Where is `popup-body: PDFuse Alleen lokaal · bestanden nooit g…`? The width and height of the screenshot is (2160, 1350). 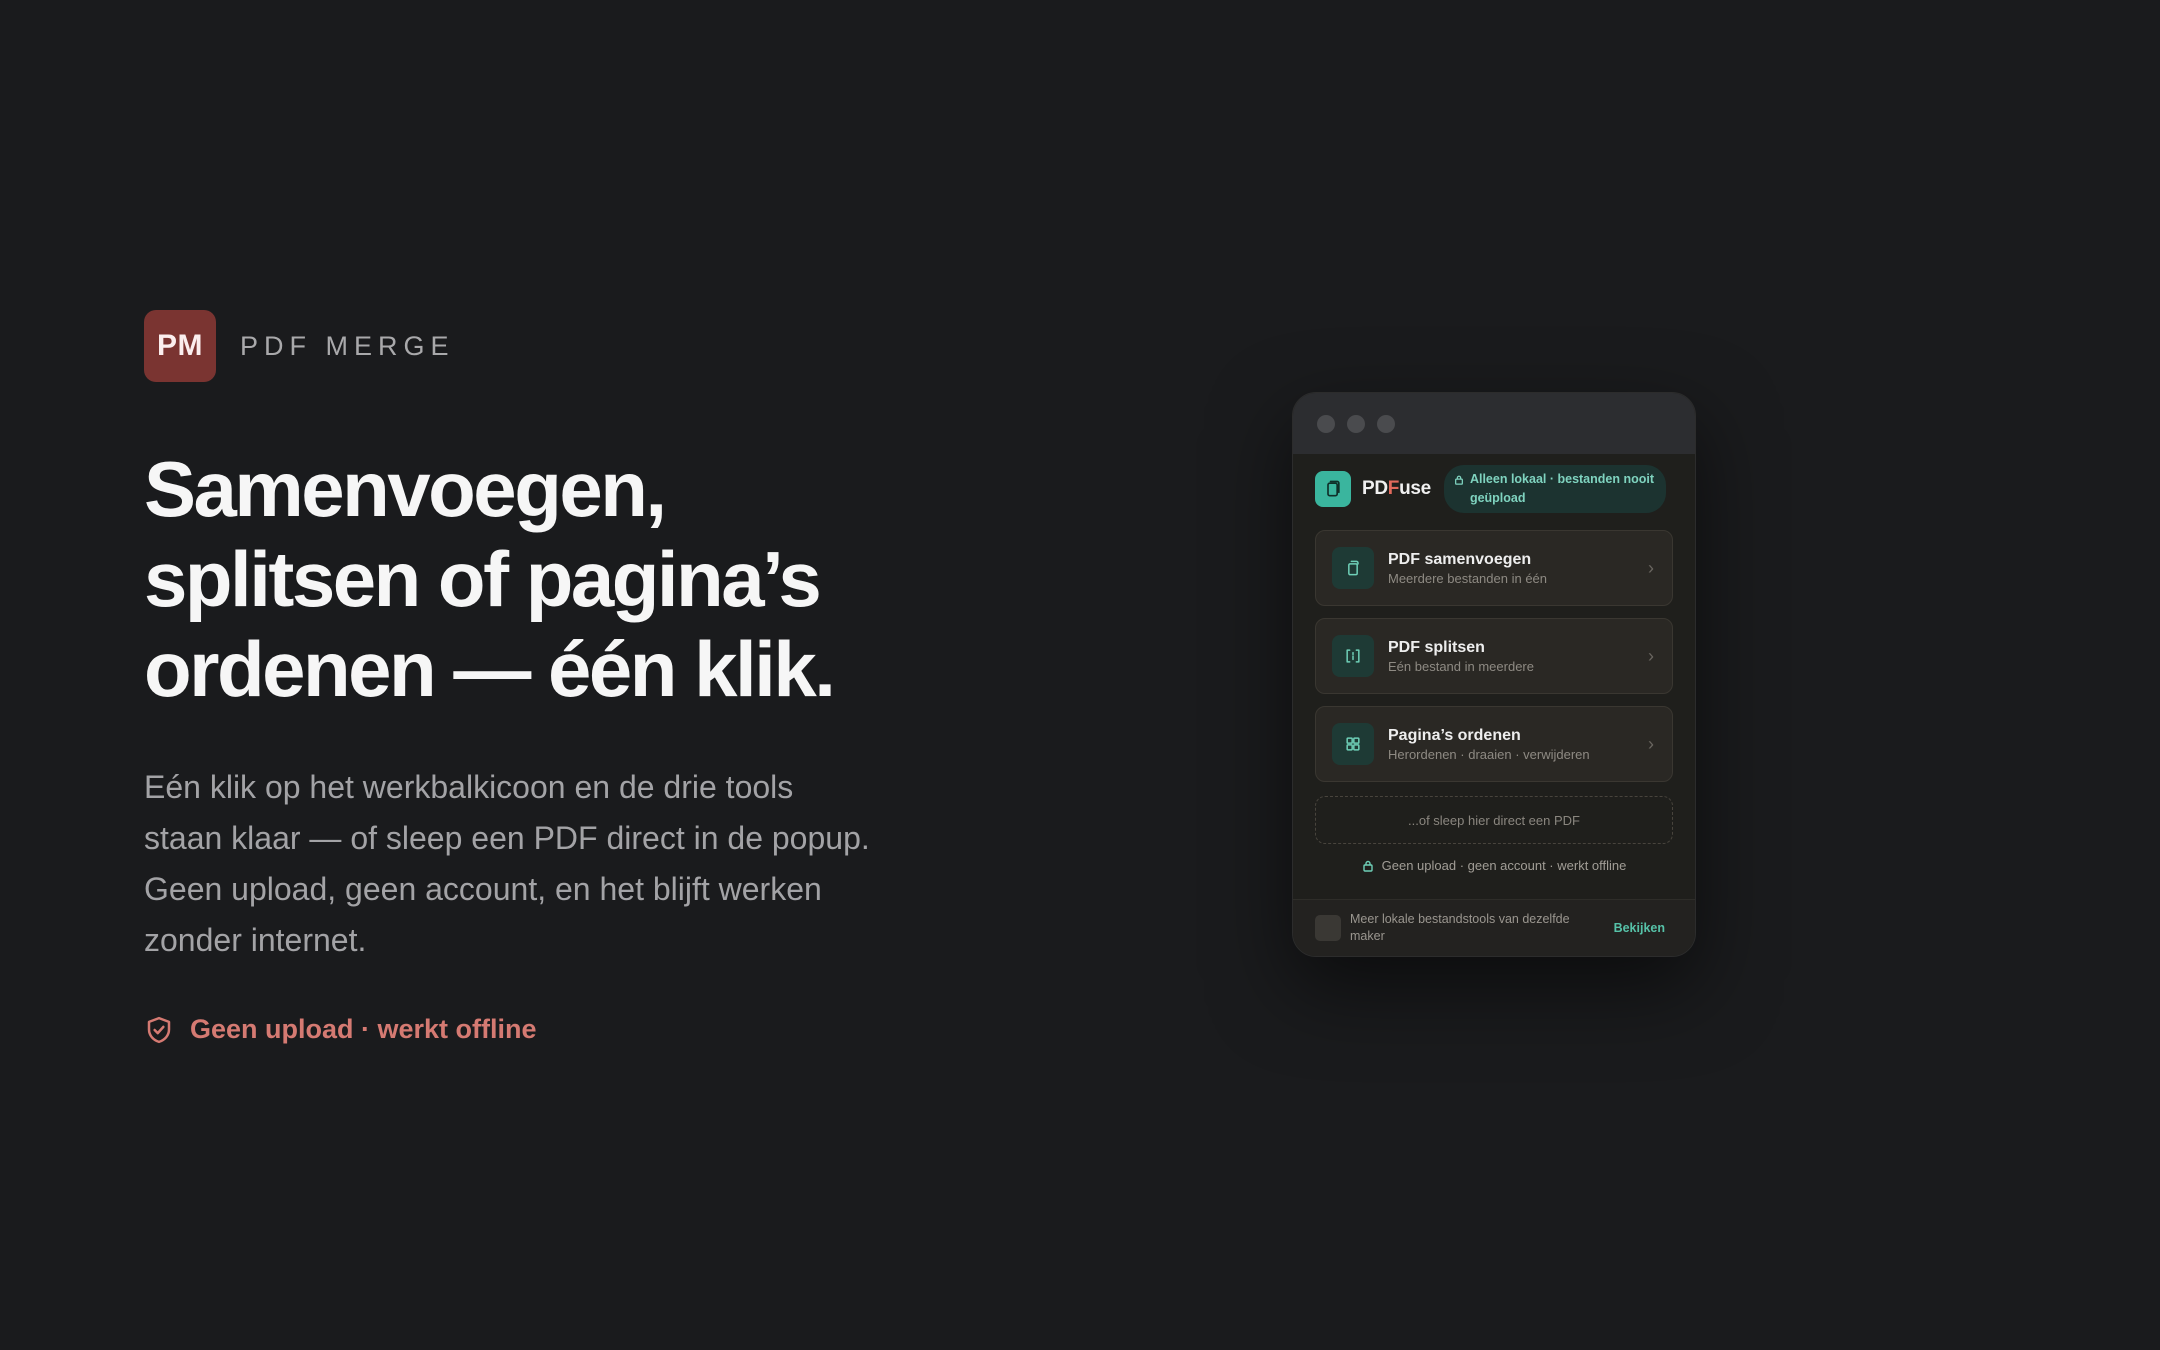
popup-body: PDFuse Alleen lokaal · bestanden nooit g… is located at coordinates (1494, 669).